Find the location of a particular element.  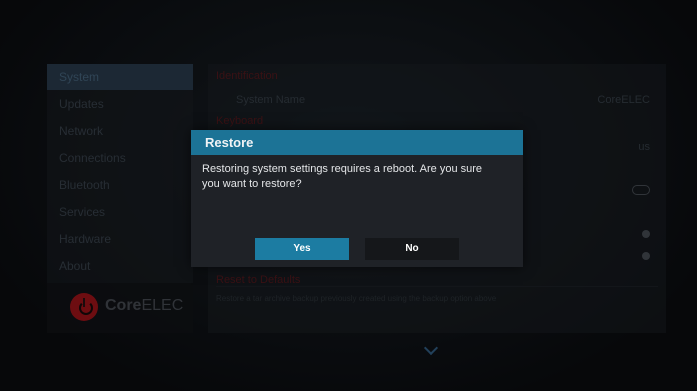

yes-button: Yes is located at coordinates (302, 249).